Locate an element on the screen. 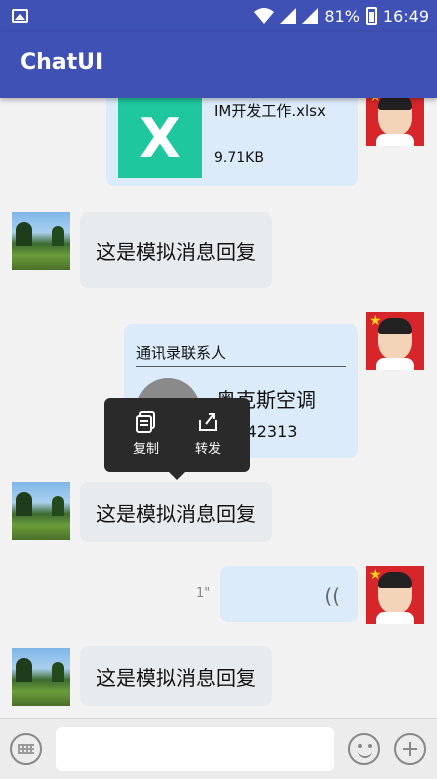 Image resolution: width=437 pixels, height=779 pixels. plus-icon is located at coordinates (410, 749).